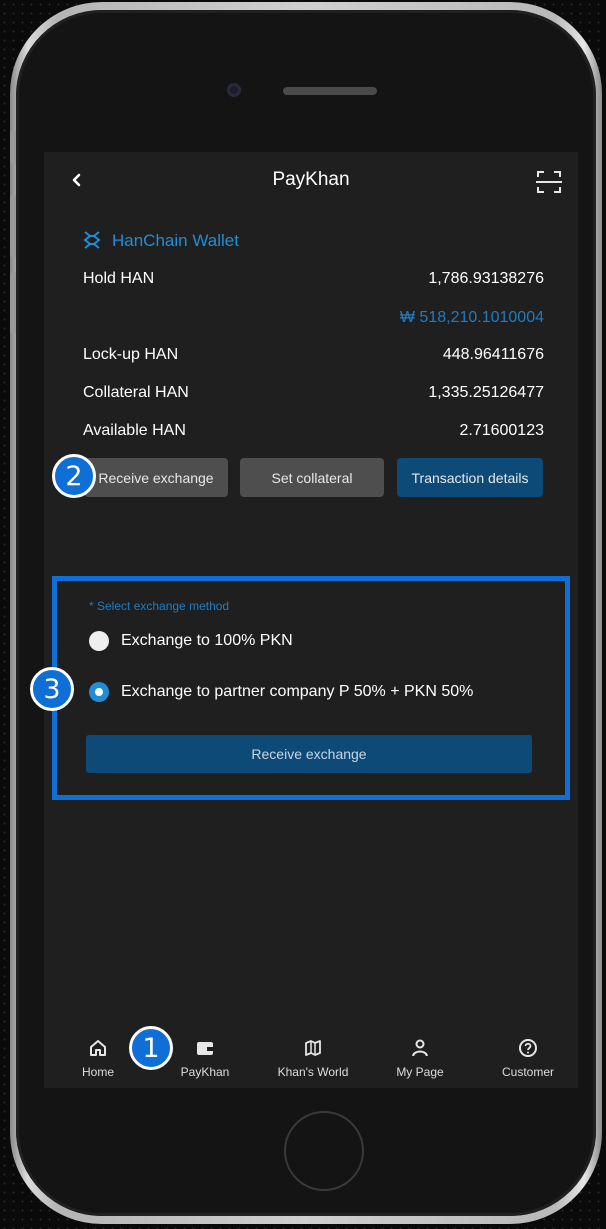 This screenshot has width=606, height=1229. What do you see at coordinates (528, 1048) in the screenshot?
I see `help-icon` at bounding box center [528, 1048].